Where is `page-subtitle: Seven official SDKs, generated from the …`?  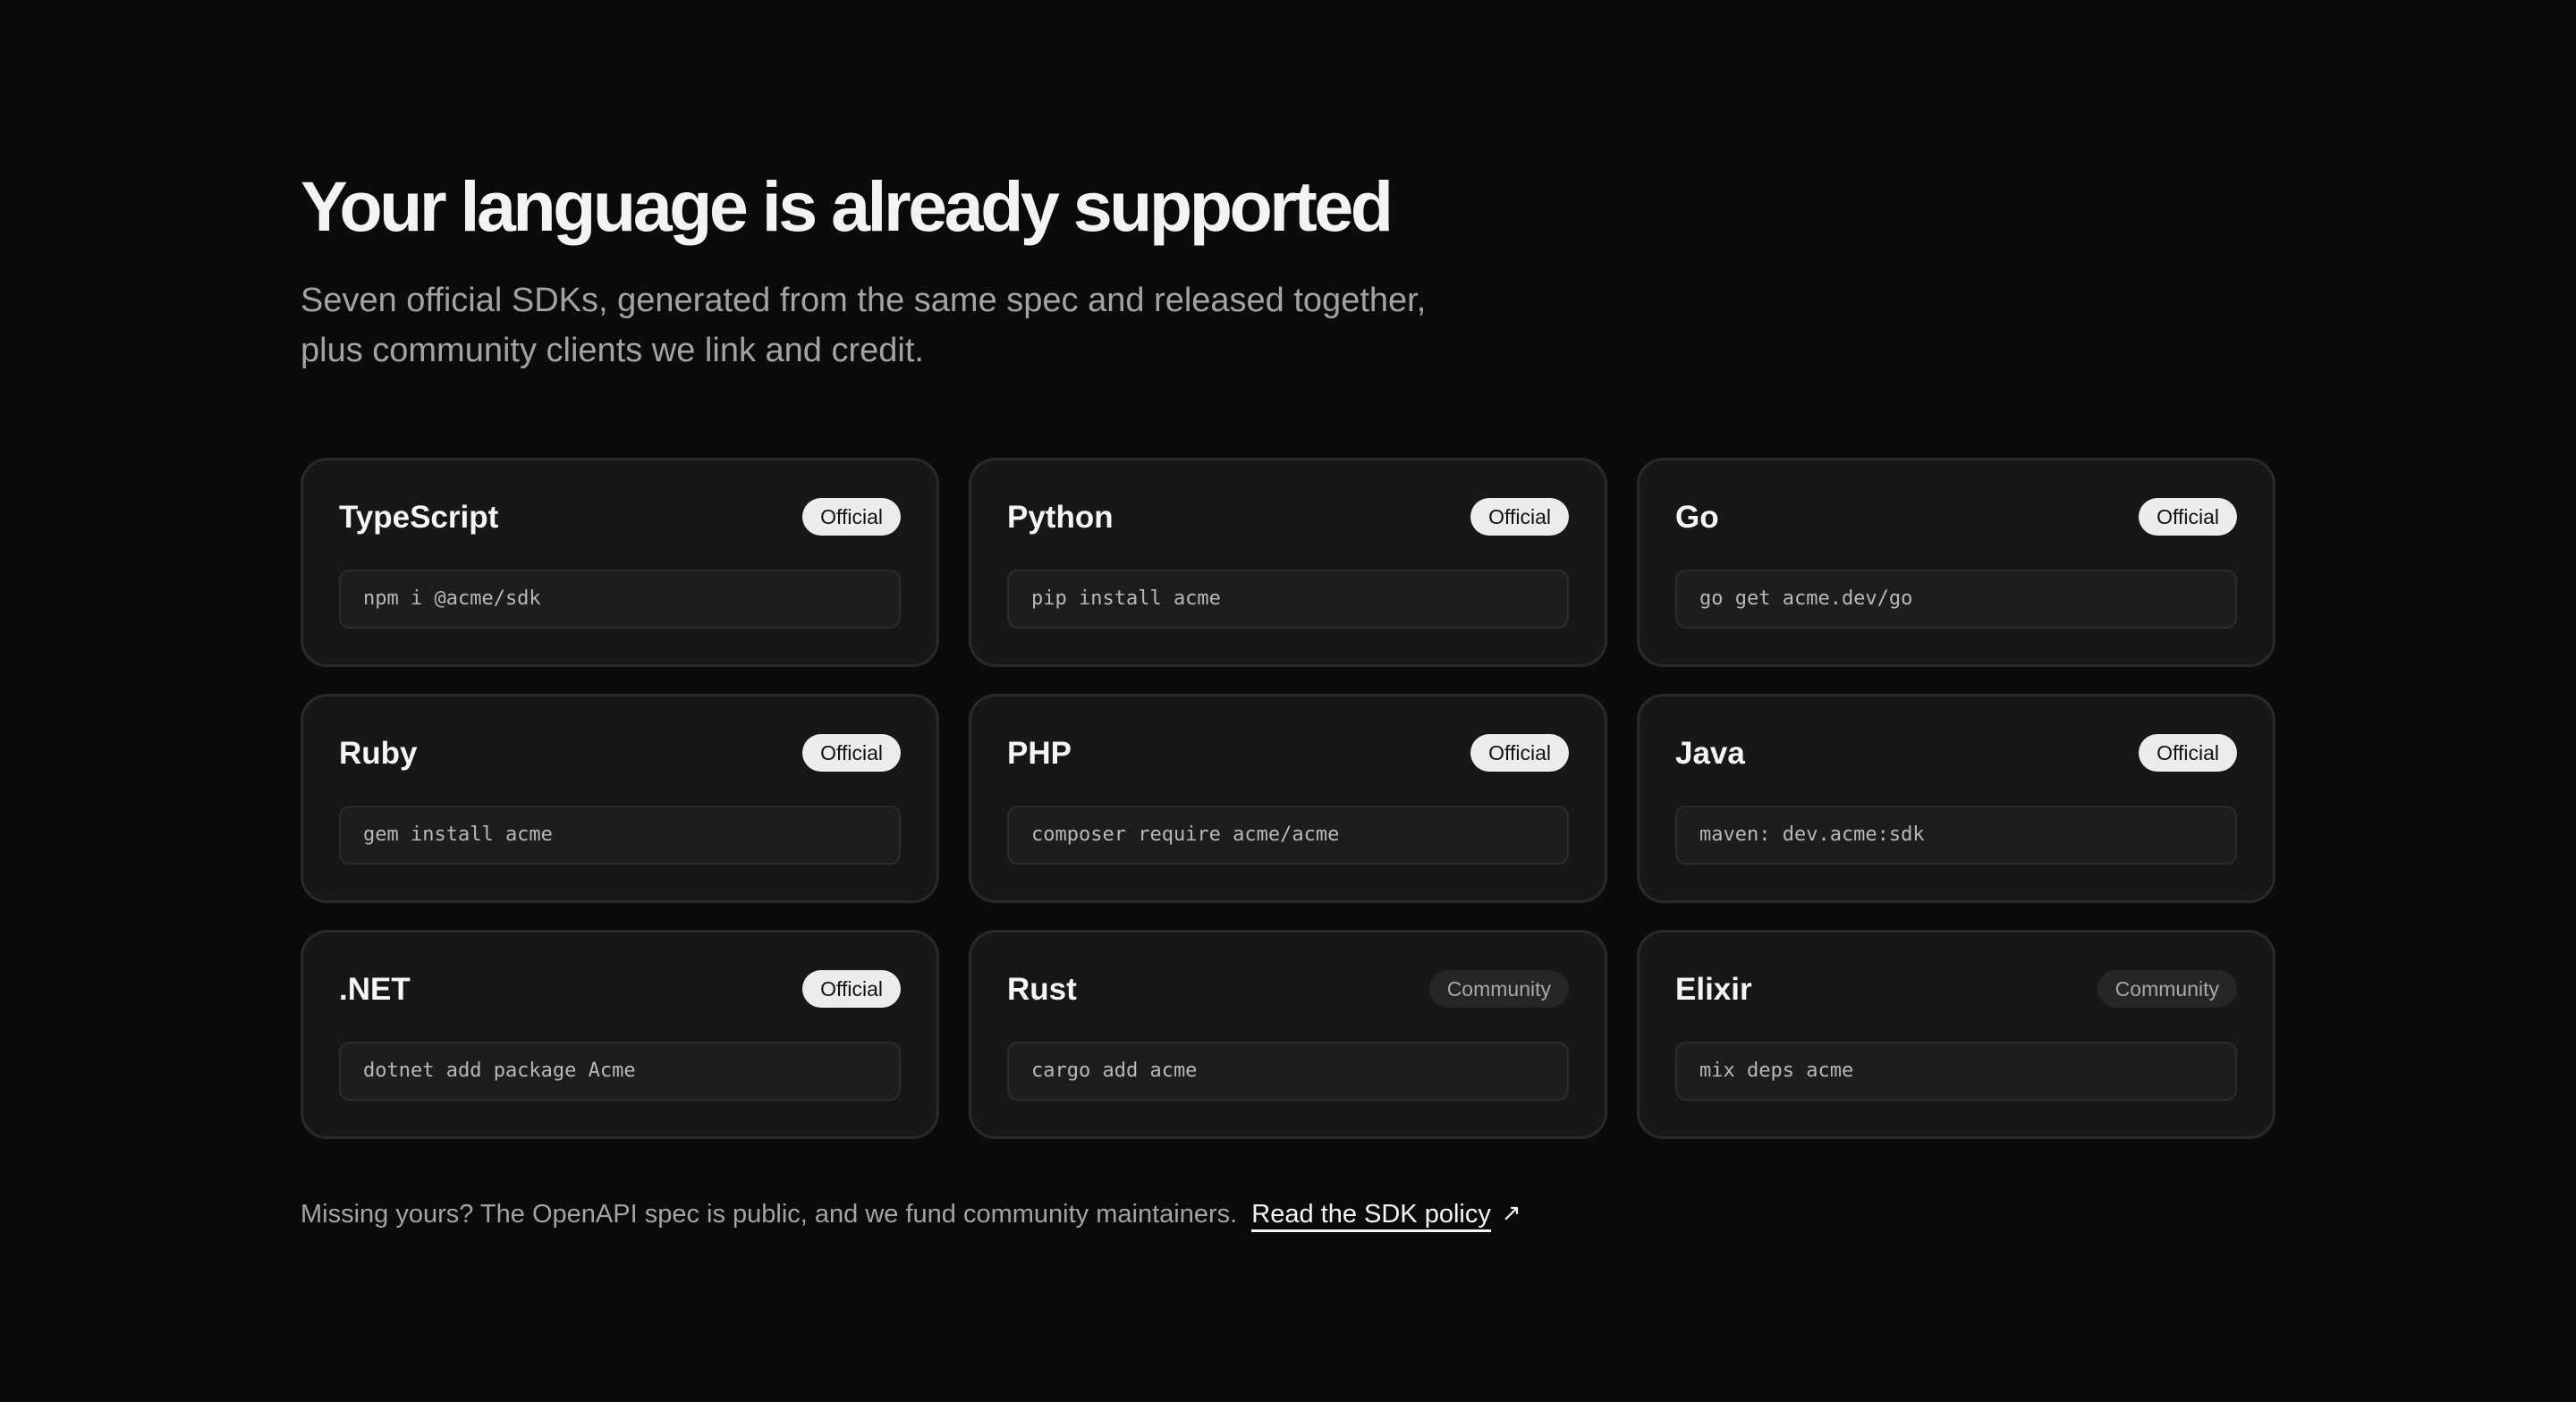 page-subtitle: Seven official SDKs, generated from the … is located at coordinates (909, 325).